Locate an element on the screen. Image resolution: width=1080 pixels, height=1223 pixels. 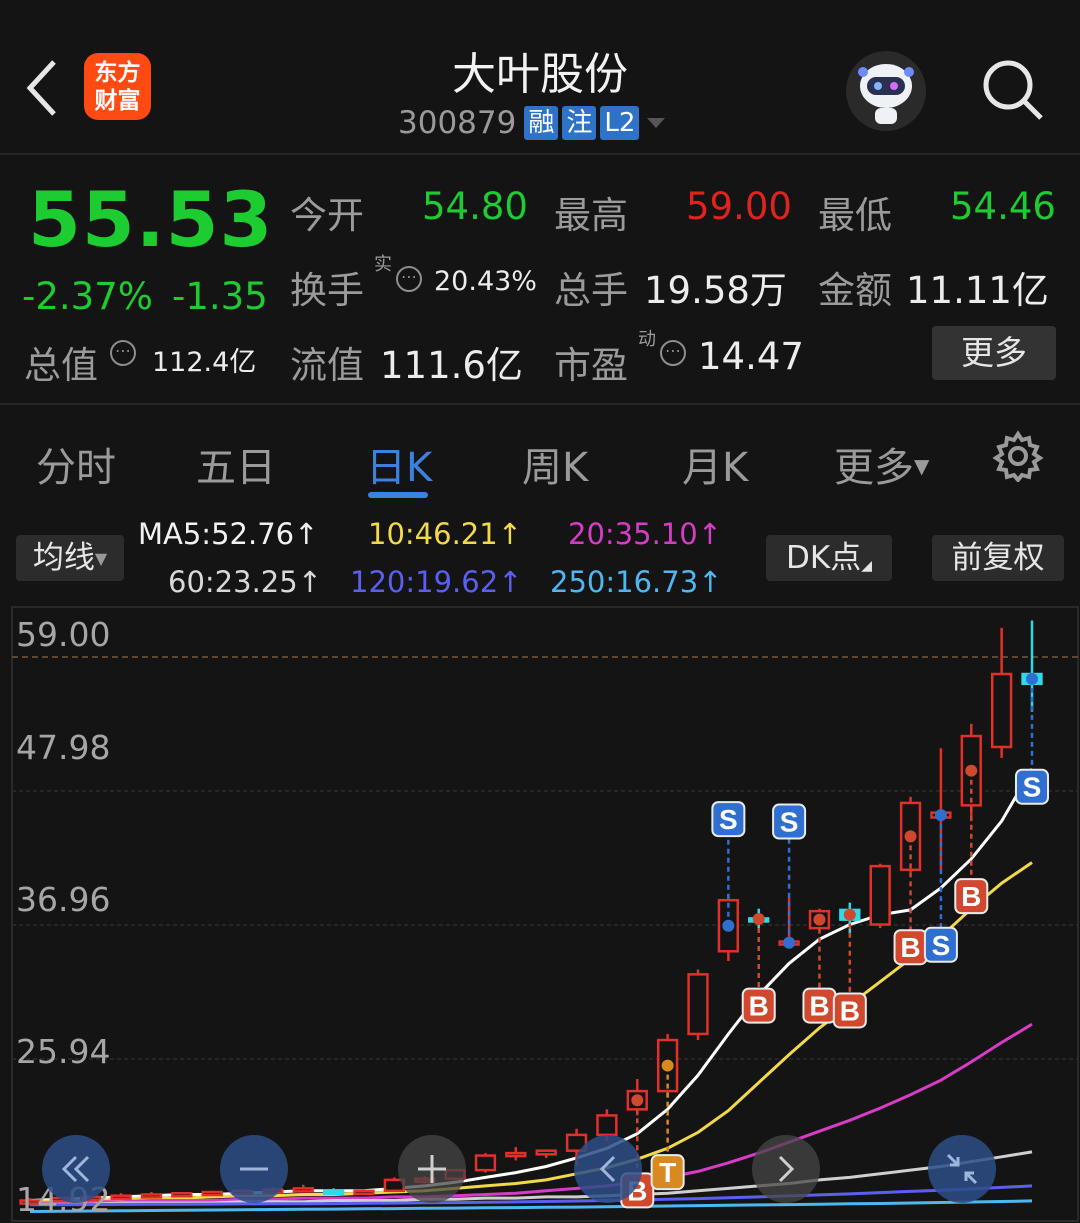
open-label: 今开 is located at coordinates (327, 215).